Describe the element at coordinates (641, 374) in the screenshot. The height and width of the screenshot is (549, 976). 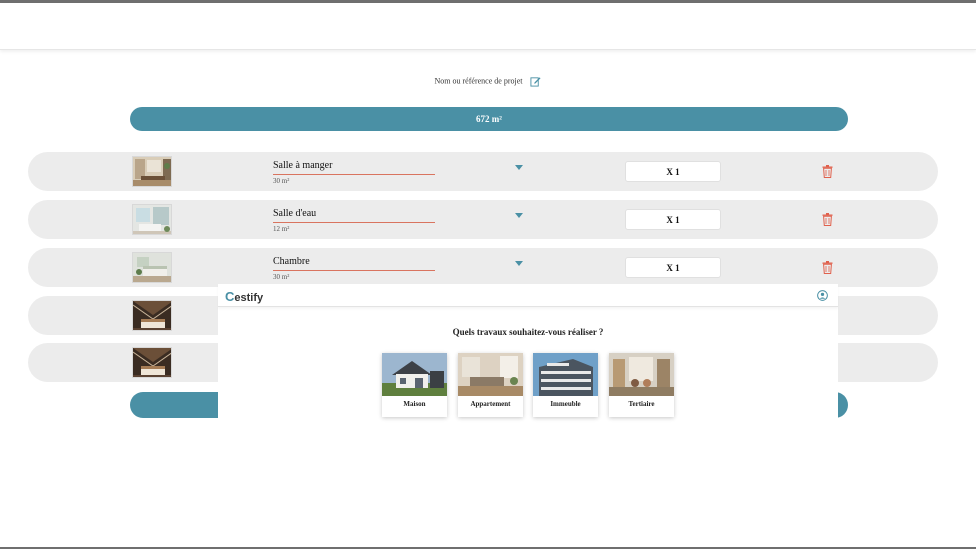
I see `commercial-image` at that location.